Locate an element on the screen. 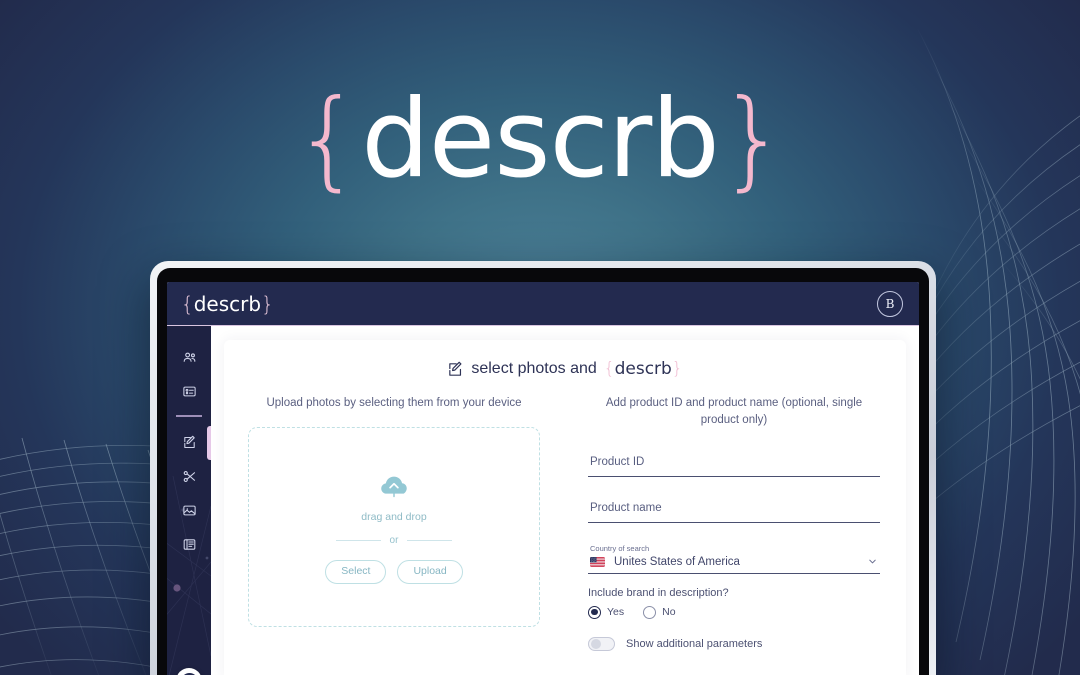 The height and width of the screenshot is (675, 1080). radio-no-label: No is located at coordinates (669, 612).